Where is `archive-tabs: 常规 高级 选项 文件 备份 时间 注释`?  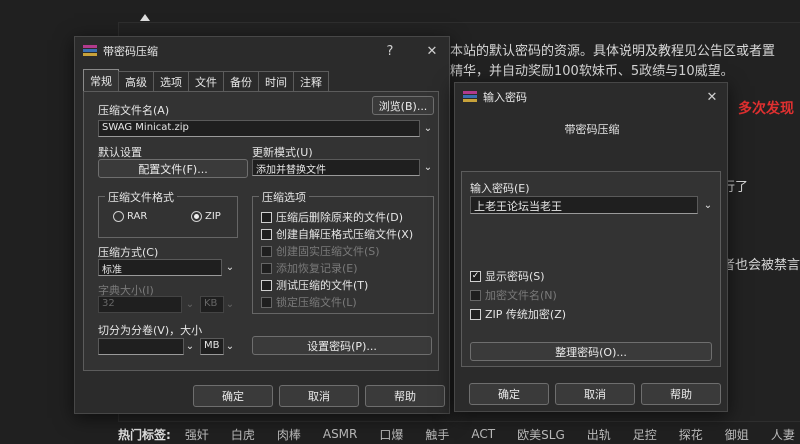
archive-tabs: 常规 高级 选项 文件 备份 时间 注释 is located at coordinates (206, 80).